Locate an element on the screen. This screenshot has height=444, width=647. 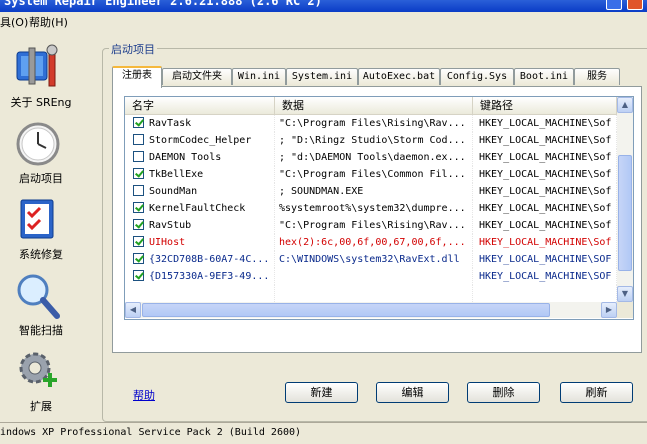
sidebar-item-scan: 智能扫描 is located at coordinates (41, 302).